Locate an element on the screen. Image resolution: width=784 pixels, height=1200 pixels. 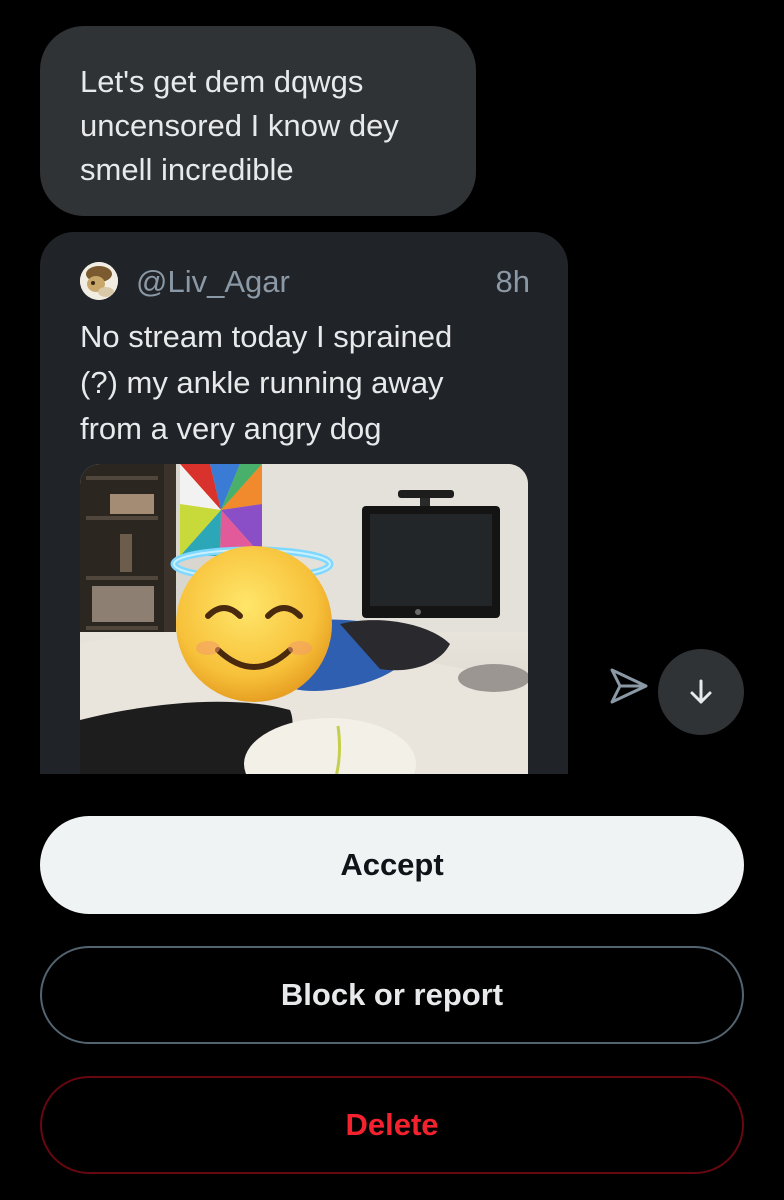
tweet-header: @Liv_Agar 8h is located at coordinates (305, 282).